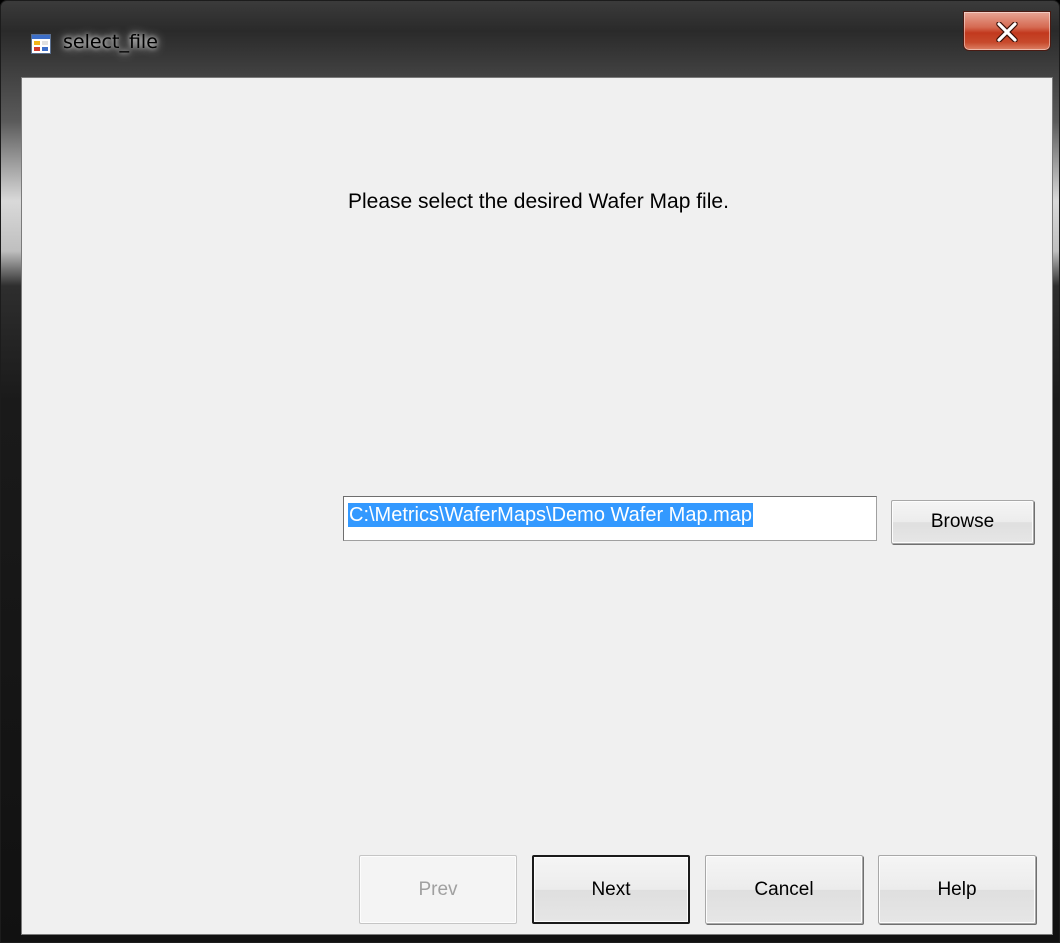 The height and width of the screenshot is (943, 1060). I want to click on file-path-input: C:\Metrics\WaferMaps\Demo Wafer Map.map, so click(610, 518).